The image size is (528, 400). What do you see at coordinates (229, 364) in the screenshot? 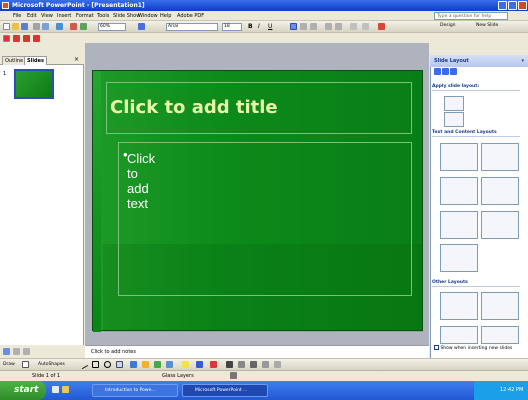
I see `line-style-icon` at bounding box center [229, 364].